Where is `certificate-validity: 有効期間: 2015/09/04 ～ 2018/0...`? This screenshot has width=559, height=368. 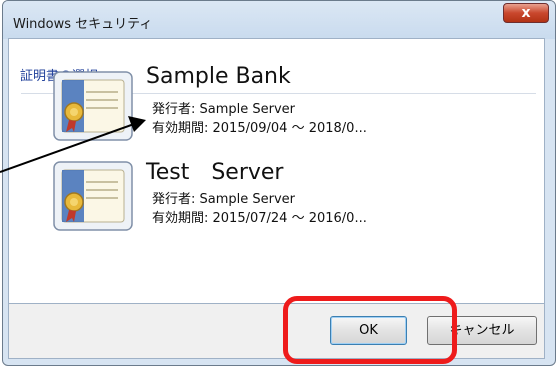
certificate-validity: 有効期間: 2015/09/04 ～ 2018/0... is located at coordinates (259, 128).